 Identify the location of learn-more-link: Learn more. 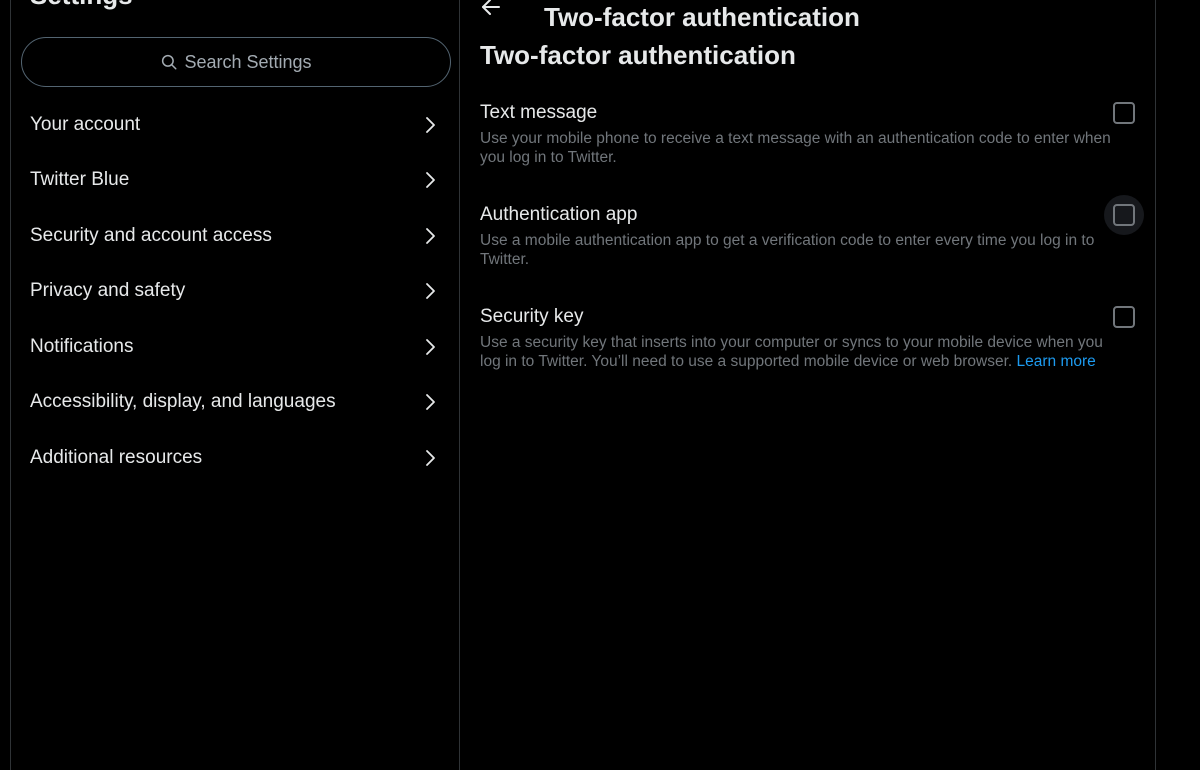
(1056, 361).